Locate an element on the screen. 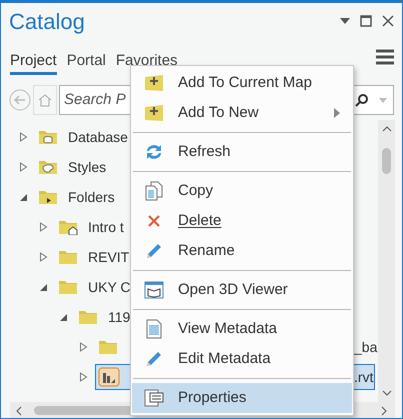 Image resolution: width=403 pixels, height=419 pixels. tree-item-label: 119 is located at coordinates (119, 317).